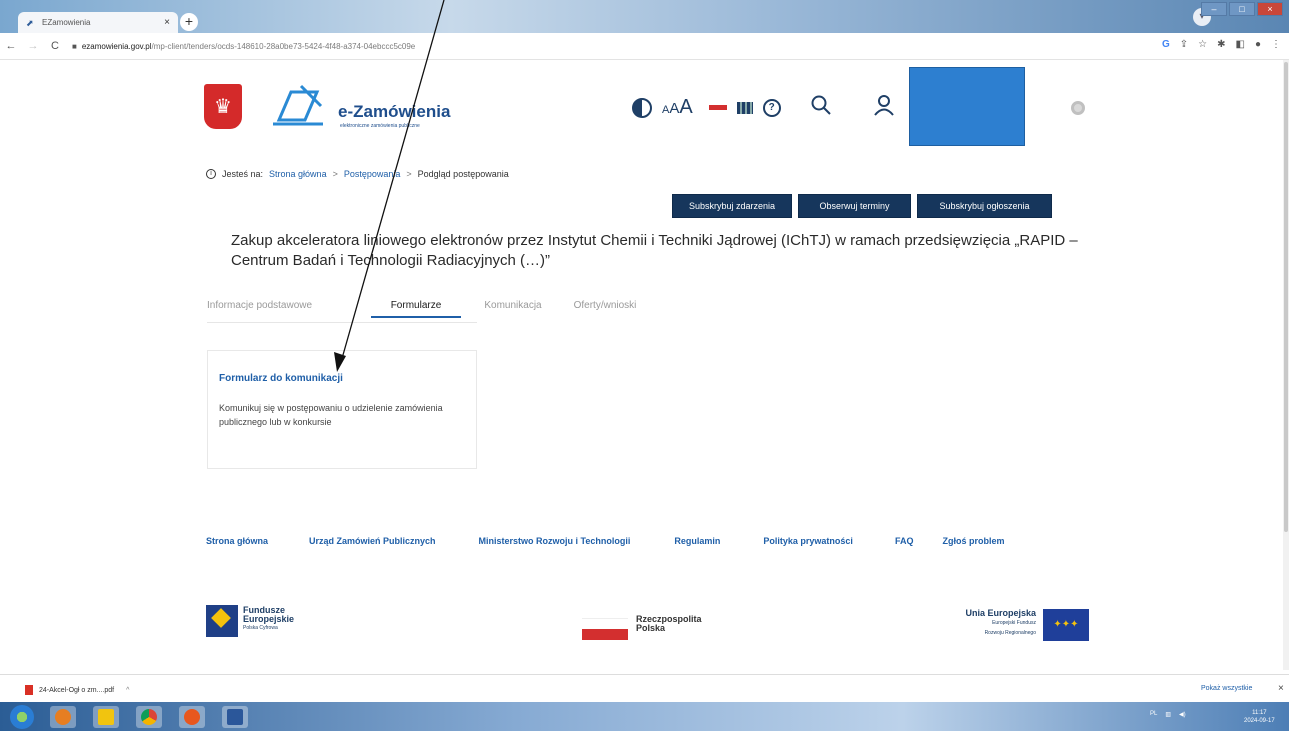 The width and height of the screenshot is (1289, 731). Describe the element at coordinates (1066, 625) in the screenshot. I see `eu-flag-icon: ✦✦✦` at that location.